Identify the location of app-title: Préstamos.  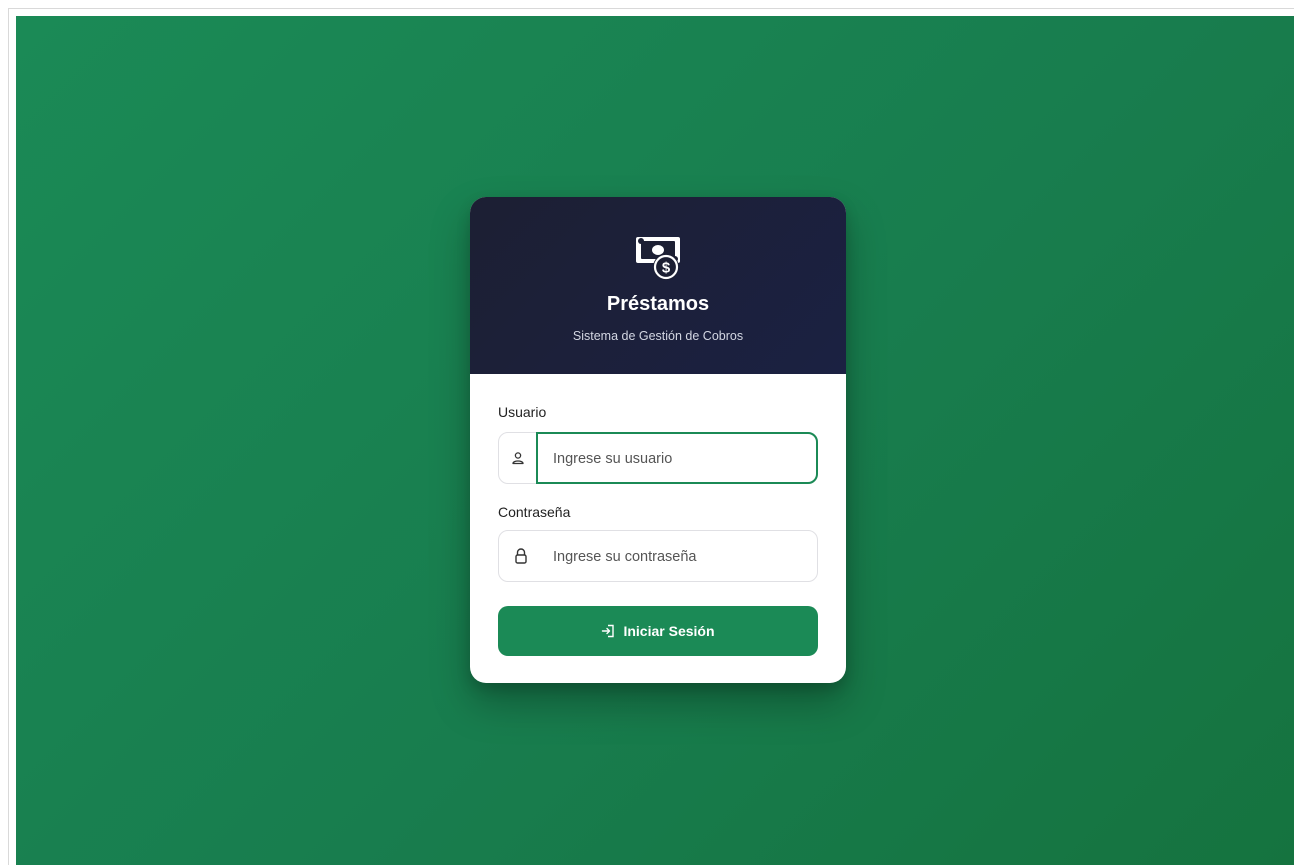
(658, 304).